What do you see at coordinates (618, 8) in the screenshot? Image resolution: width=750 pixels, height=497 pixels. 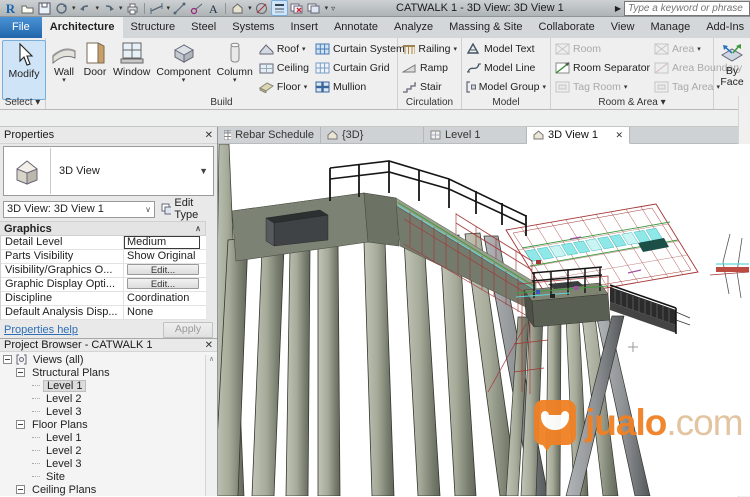 I see `search-expand-arrow: ▶` at bounding box center [618, 8].